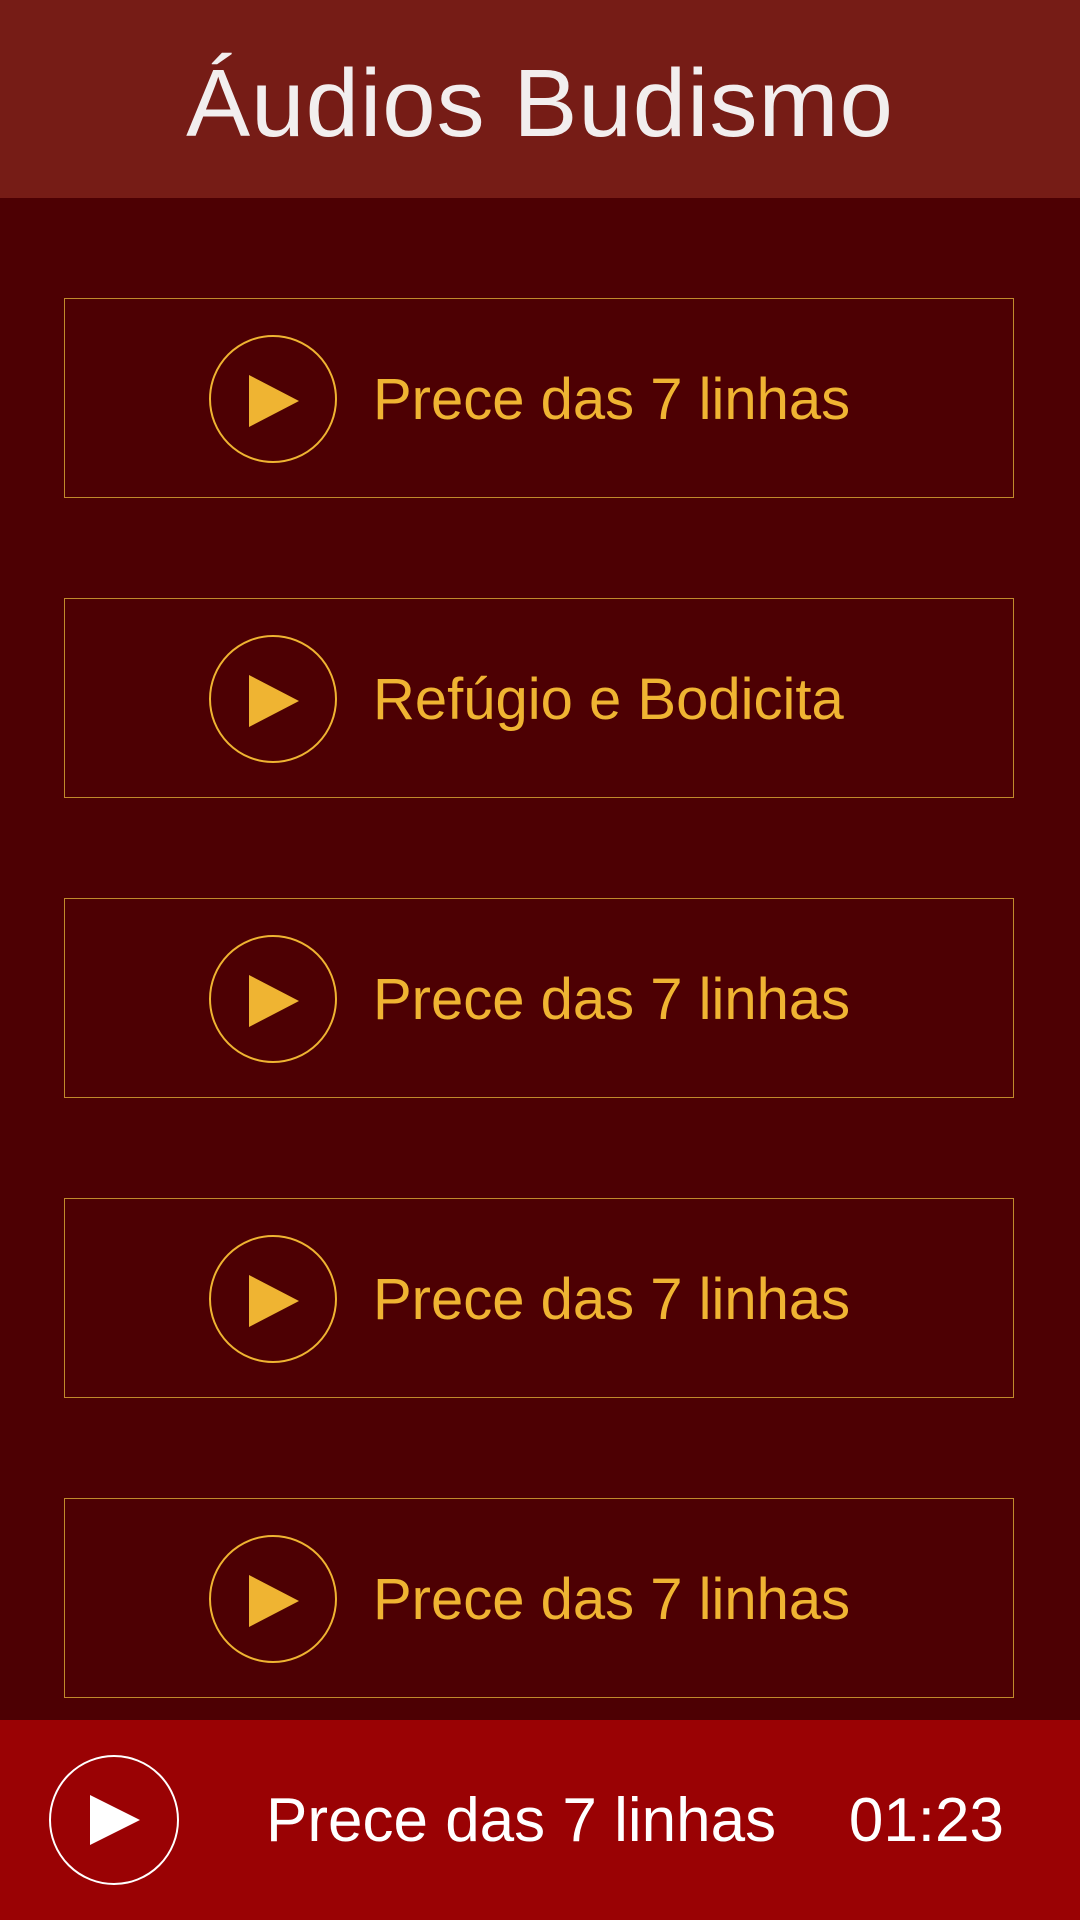  I want to click on page-title: Áudios Budismo, so click(540, 103).